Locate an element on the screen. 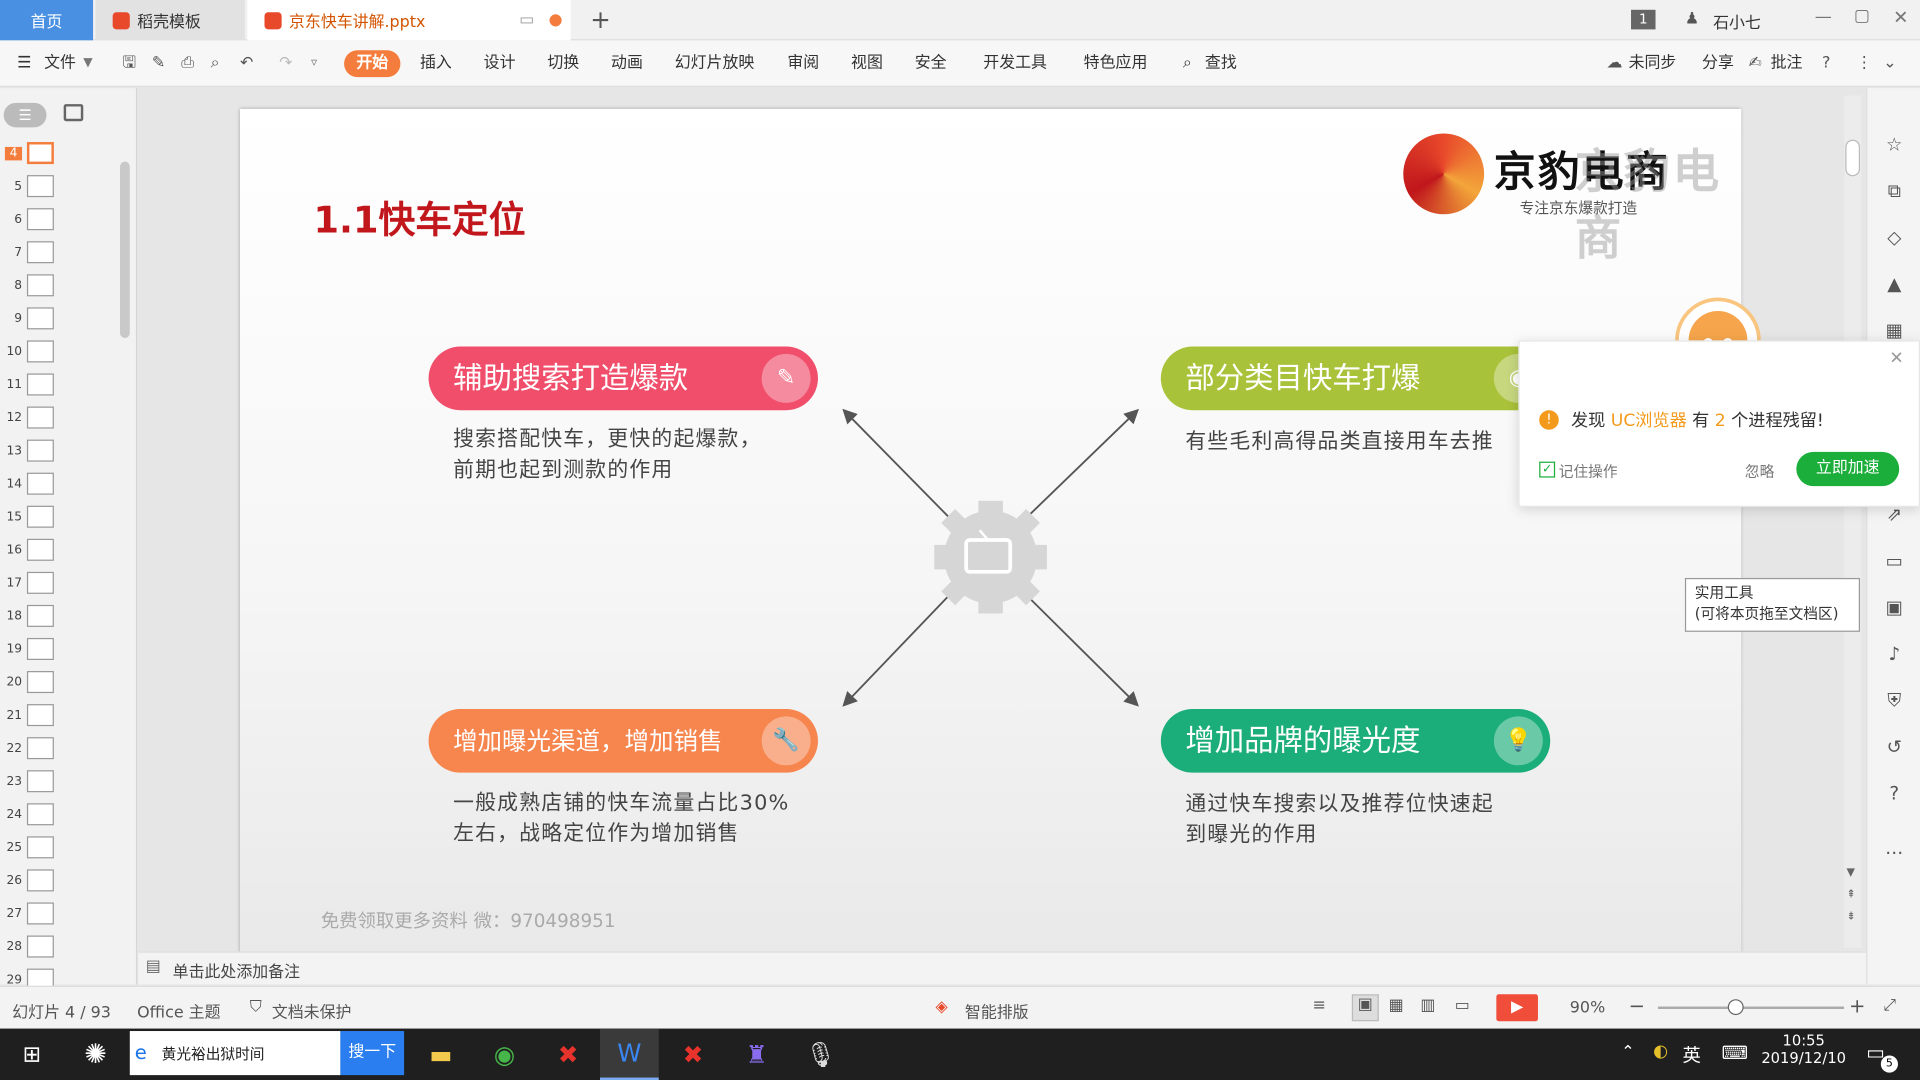 Image resolution: width=1920 pixels, height=1080 pixels. search-go-button: 搜一下 is located at coordinates (372, 1053).